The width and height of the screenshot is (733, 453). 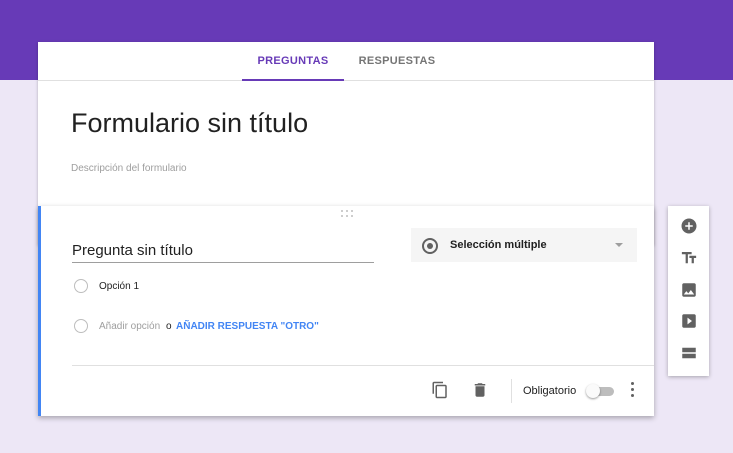 What do you see at coordinates (593, 391) in the screenshot?
I see `toggle-knob` at bounding box center [593, 391].